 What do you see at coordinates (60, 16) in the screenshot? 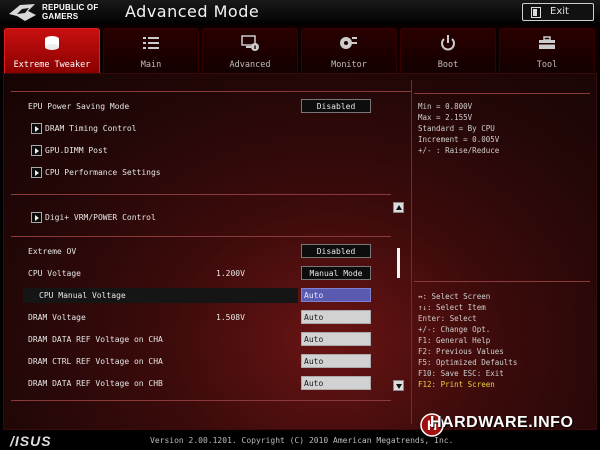
I see `rog-line2: GAMERS` at bounding box center [60, 16].